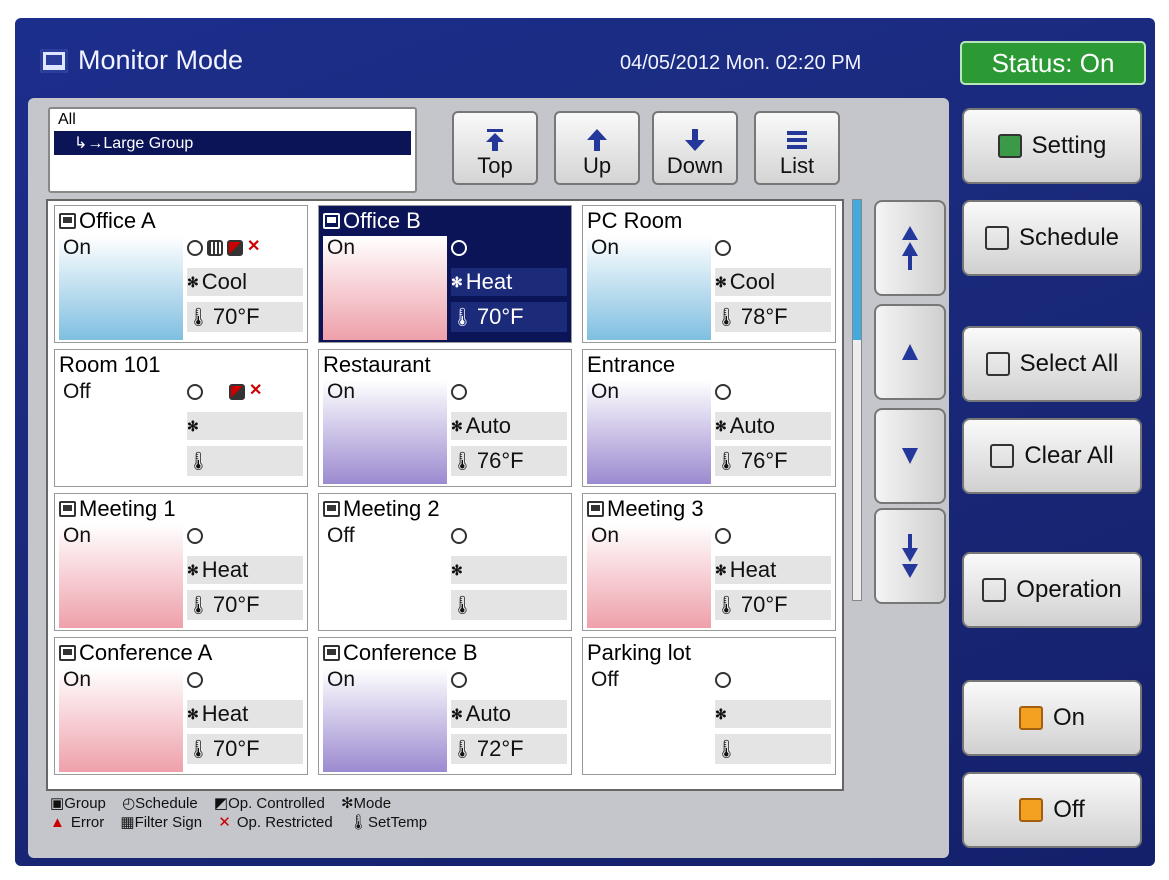  I want to click on tile-name: Office B, so click(372, 221).